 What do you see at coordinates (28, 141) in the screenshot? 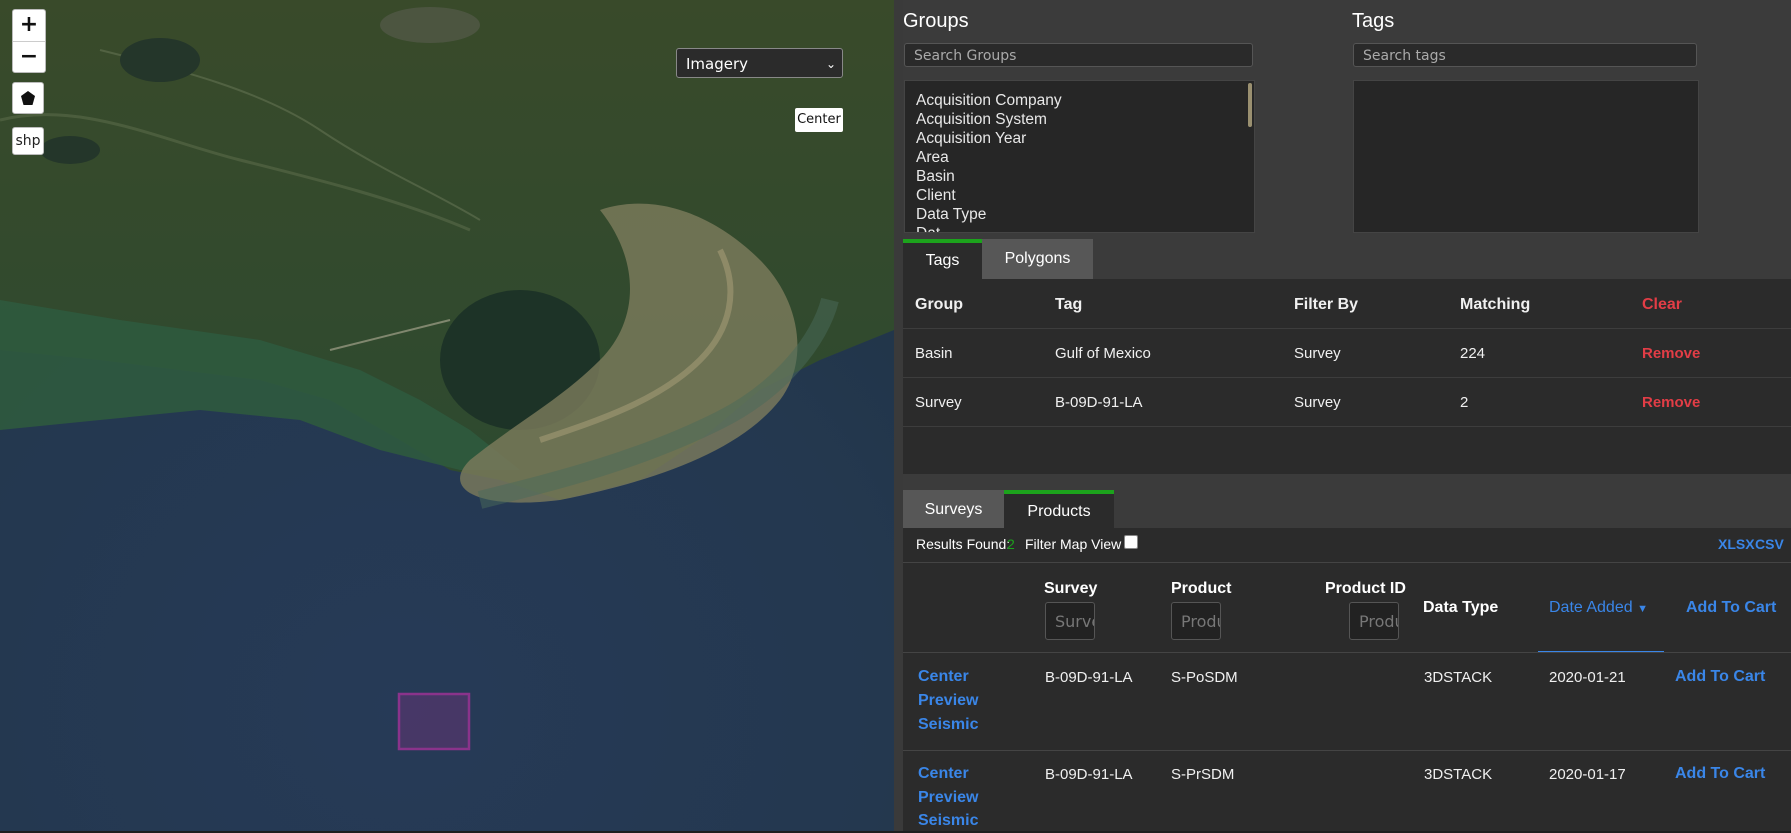
I see `shp-upload-button: shp` at bounding box center [28, 141].